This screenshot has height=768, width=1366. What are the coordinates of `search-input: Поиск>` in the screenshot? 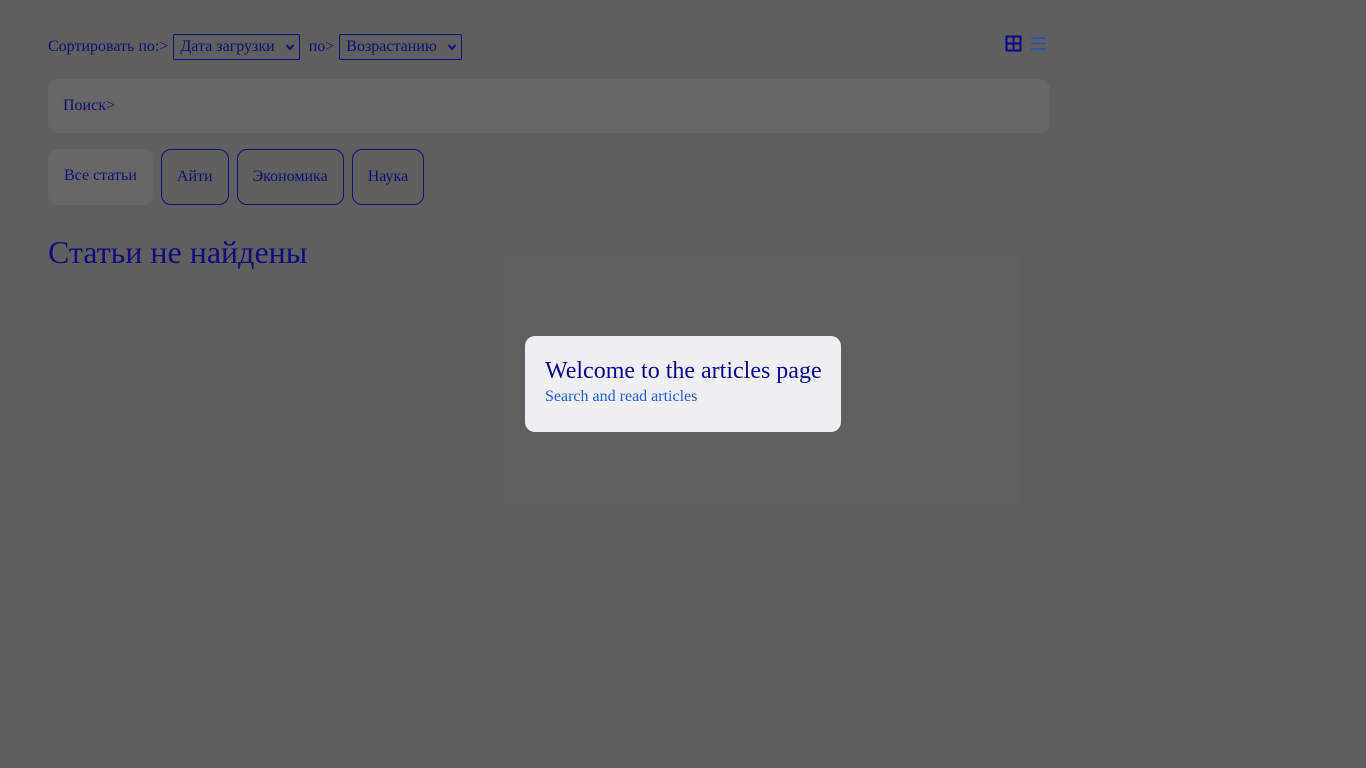 It's located at (549, 106).